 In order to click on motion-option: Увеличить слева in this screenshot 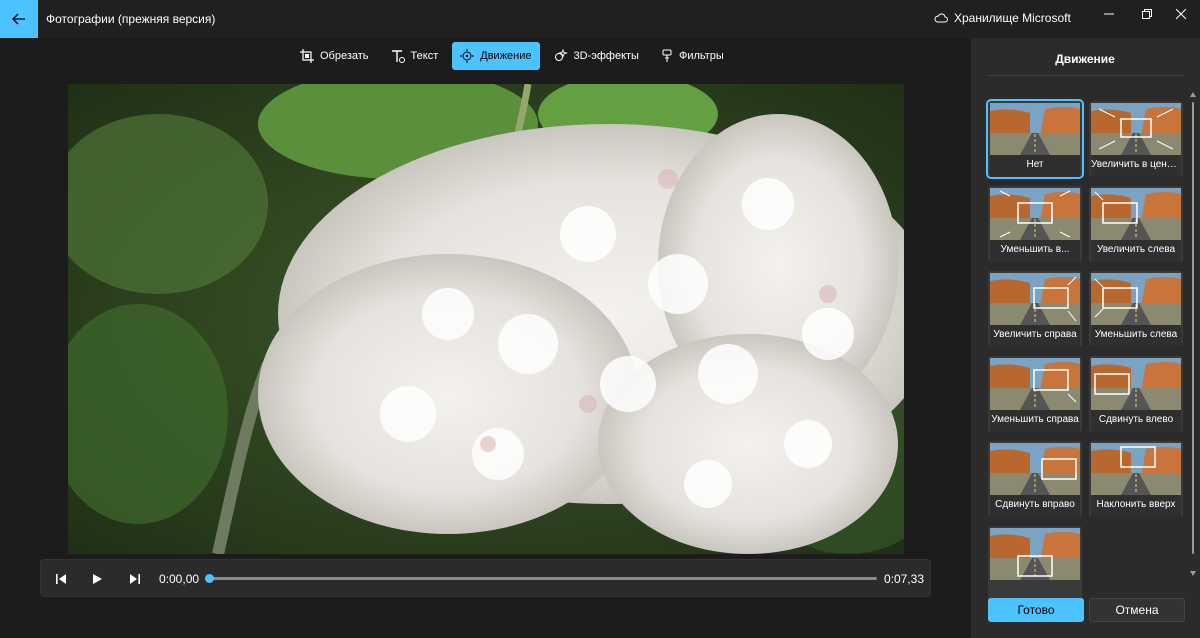, I will do `click(1136, 224)`.